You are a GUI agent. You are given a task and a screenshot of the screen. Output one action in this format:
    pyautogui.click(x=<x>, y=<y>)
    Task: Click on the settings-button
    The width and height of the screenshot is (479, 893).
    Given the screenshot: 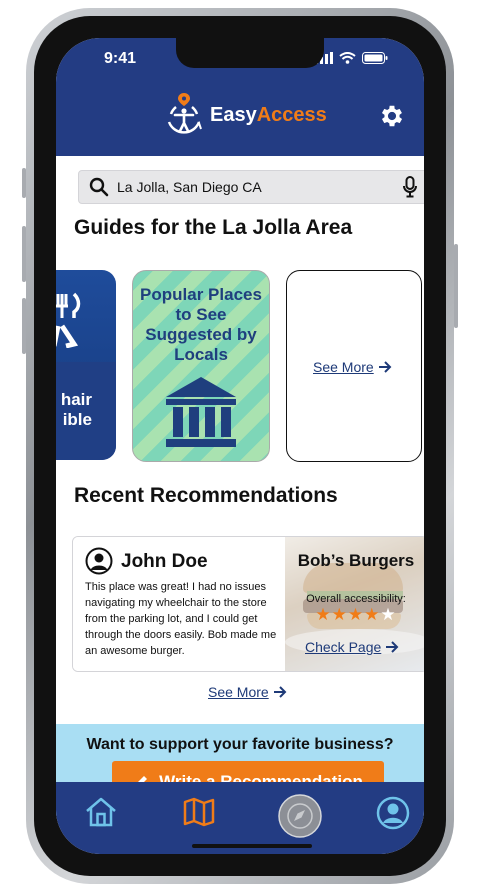 What is the action you would take?
    pyautogui.click(x=392, y=118)
    